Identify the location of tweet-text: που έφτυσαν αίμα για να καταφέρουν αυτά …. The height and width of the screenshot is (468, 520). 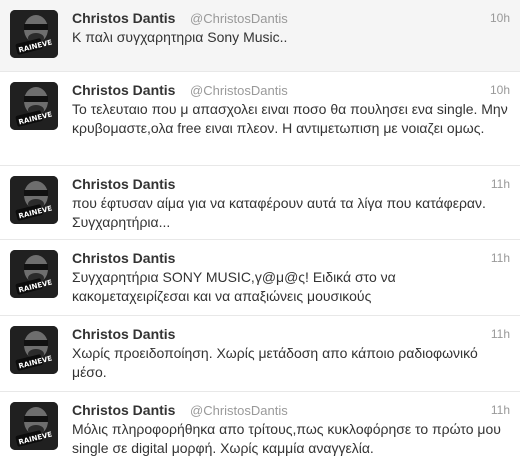
(279, 212).